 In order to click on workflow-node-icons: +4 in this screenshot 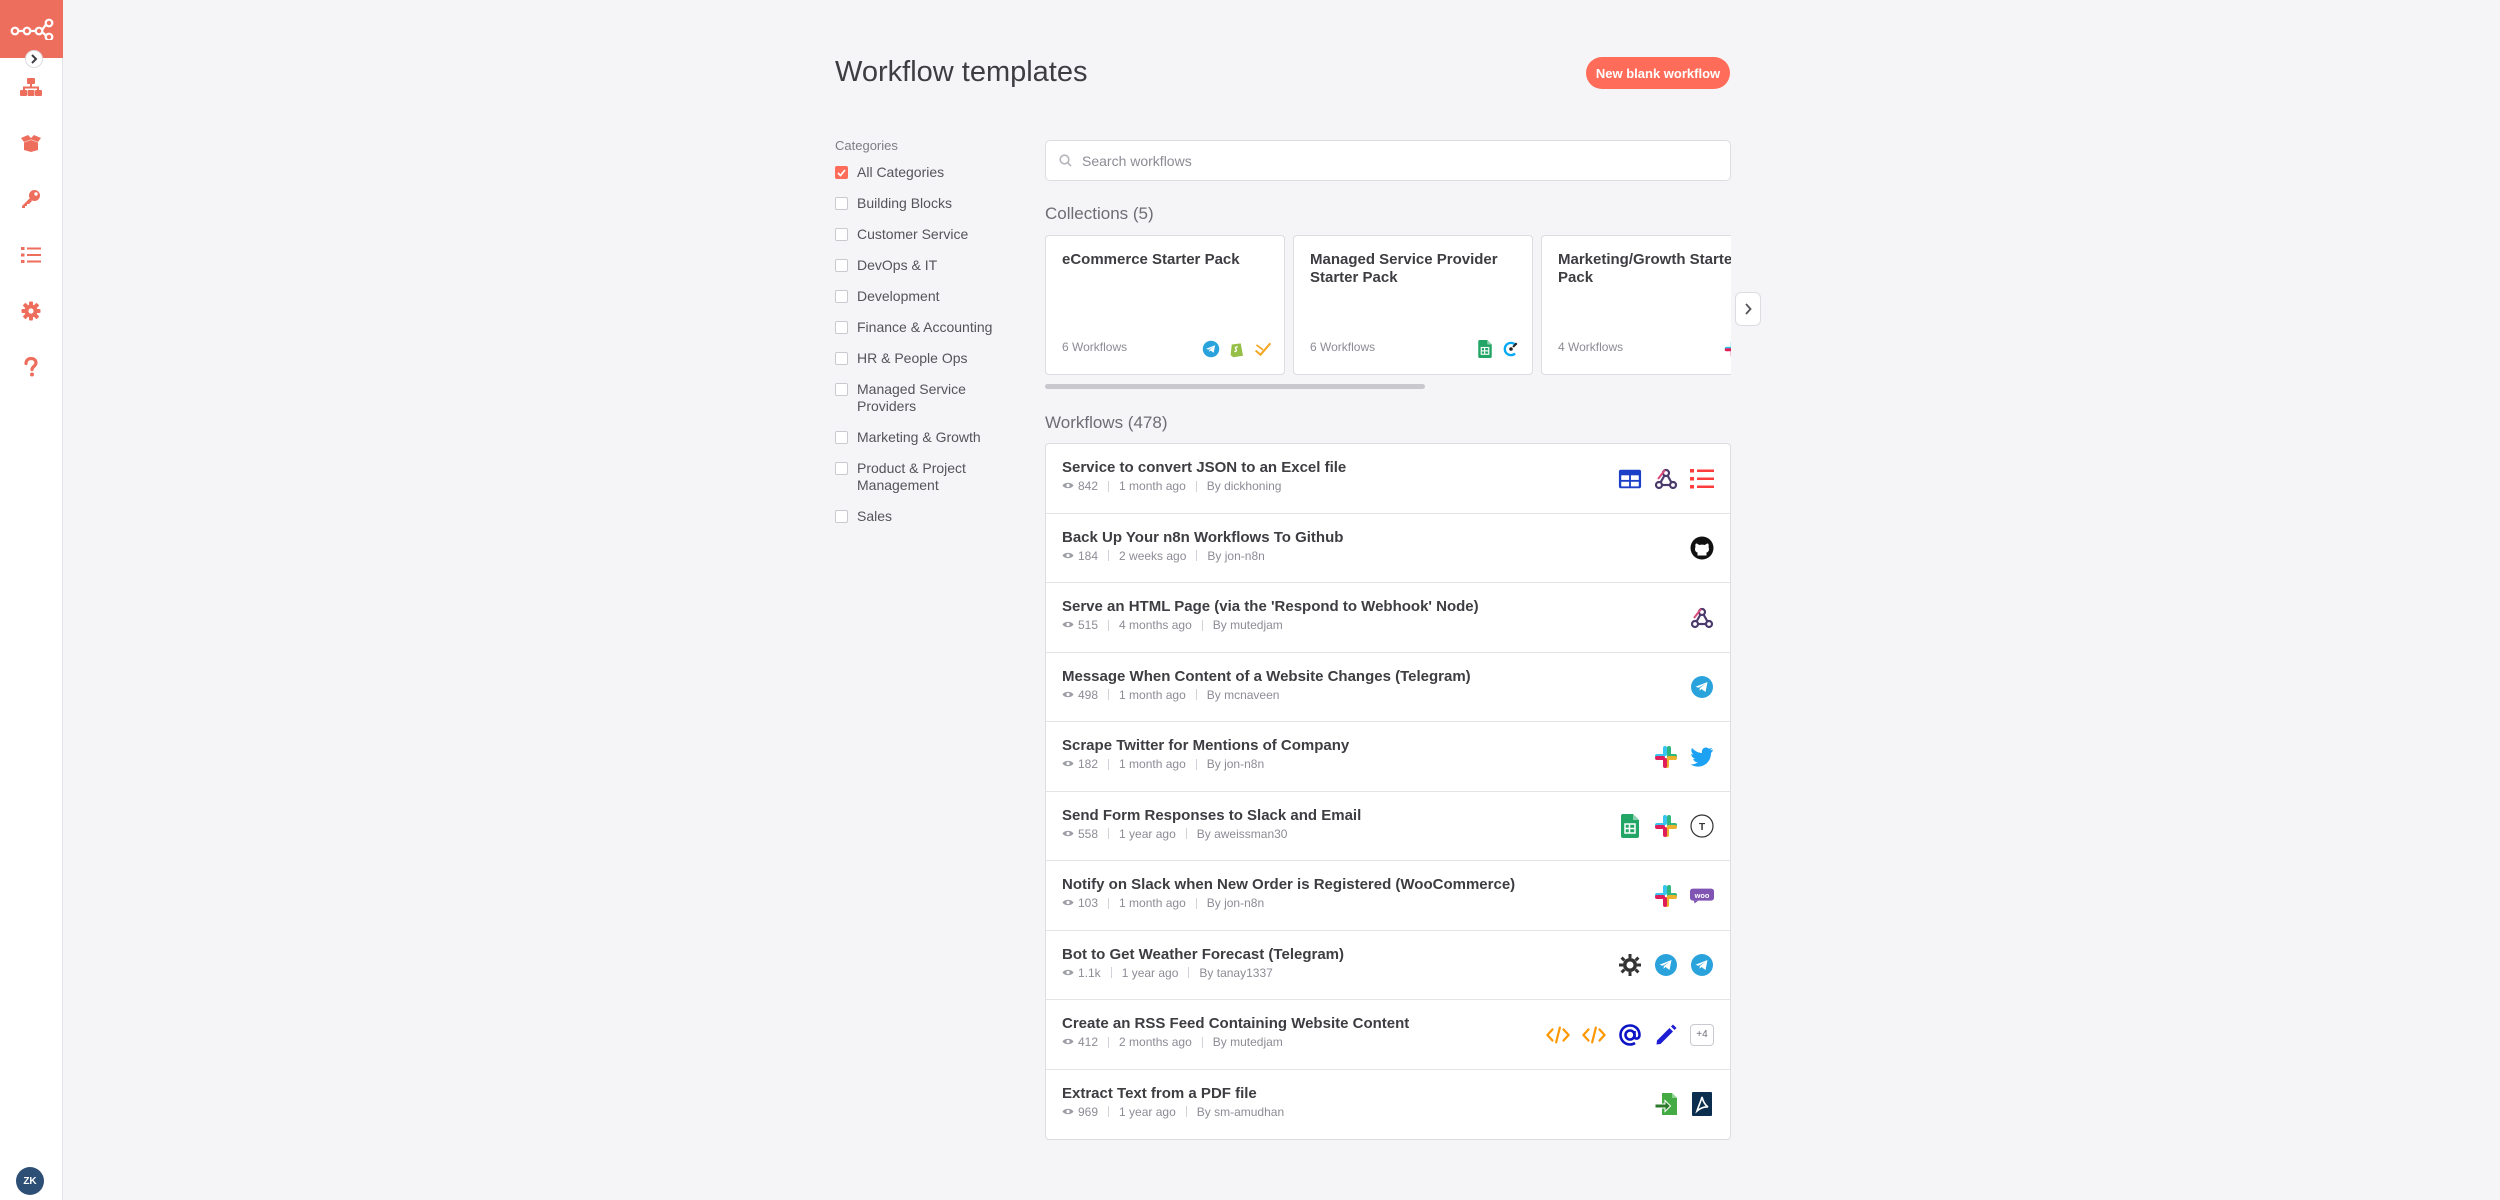, I will do `click(1630, 1034)`.